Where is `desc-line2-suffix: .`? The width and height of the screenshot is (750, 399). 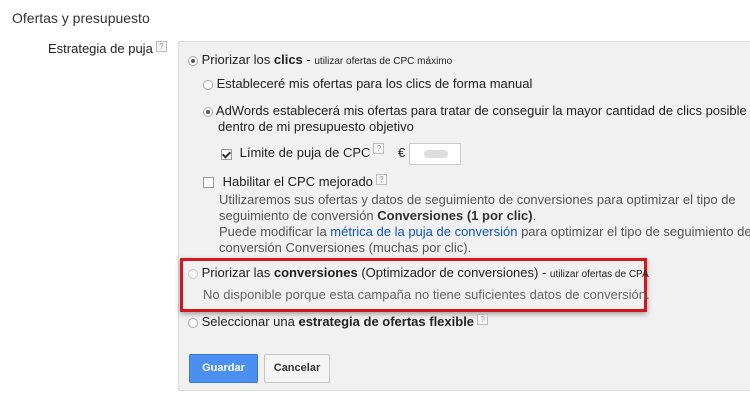
desc-line2-suffix: . is located at coordinates (534, 215).